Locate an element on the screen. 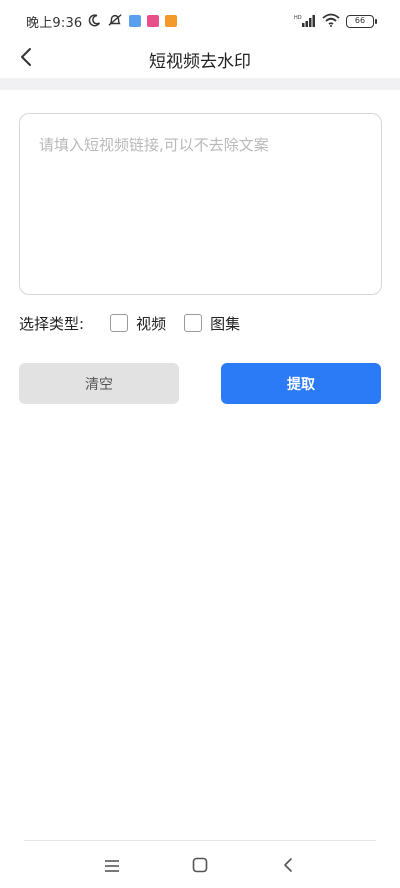 The width and height of the screenshot is (400, 888). nav-back-button is located at coordinates (288, 867).